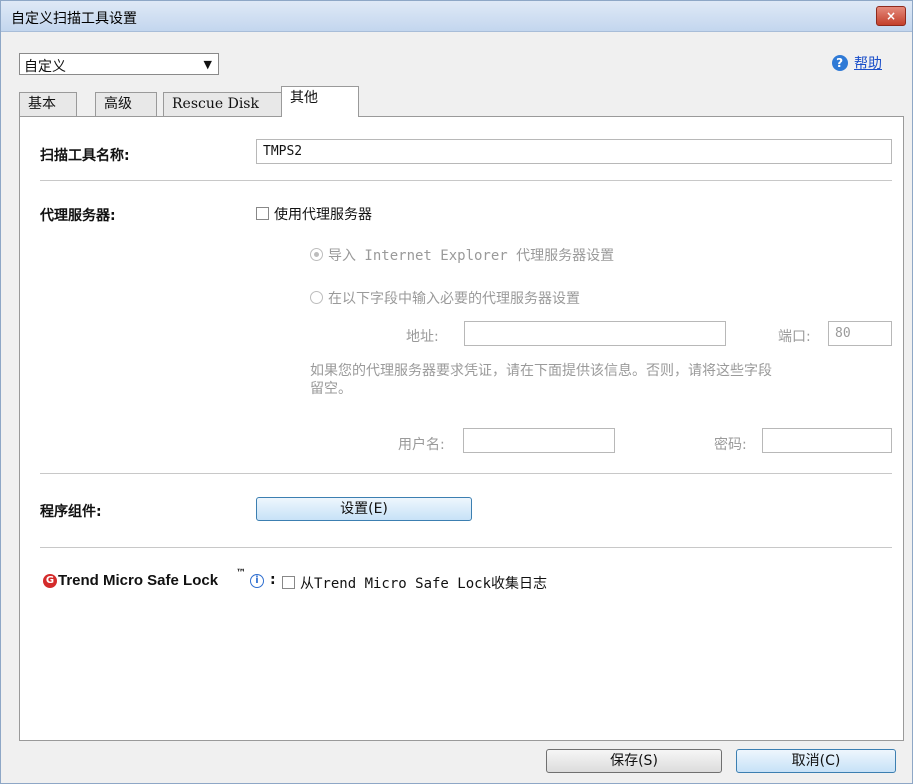  What do you see at coordinates (364, 509) in the screenshot?
I see `components-settings-button: 设置(E)` at bounding box center [364, 509].